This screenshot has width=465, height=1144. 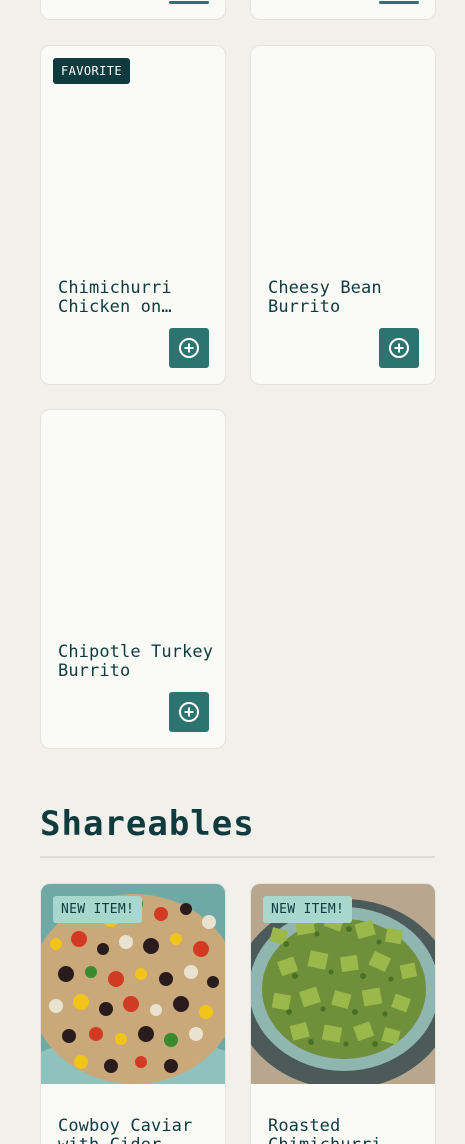 What do you see at coordinates (125, 1130) in the screenshot?
I see `menu-item-title: Cowboy Caviar with Cider` at bounding box center [125, 1130].